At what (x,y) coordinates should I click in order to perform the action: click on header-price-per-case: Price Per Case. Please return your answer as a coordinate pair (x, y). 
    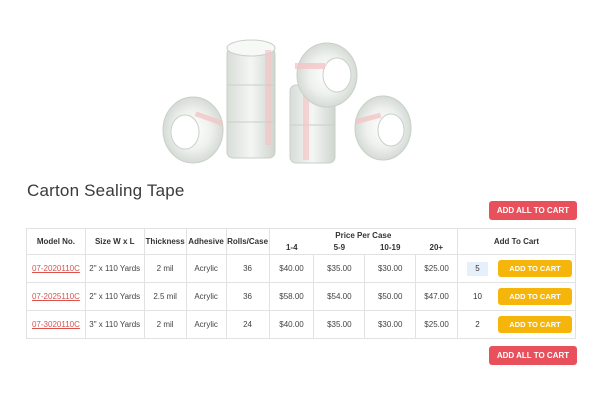
    Looking at the image, I should click on (363, 235).